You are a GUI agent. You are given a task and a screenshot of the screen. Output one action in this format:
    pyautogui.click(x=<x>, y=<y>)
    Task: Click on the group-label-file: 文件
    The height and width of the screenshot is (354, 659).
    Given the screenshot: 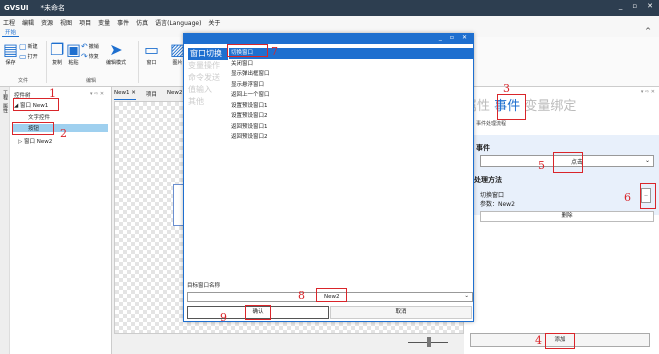 What is the action you would take?
    pyautogui.click(x=23, y=81)
    